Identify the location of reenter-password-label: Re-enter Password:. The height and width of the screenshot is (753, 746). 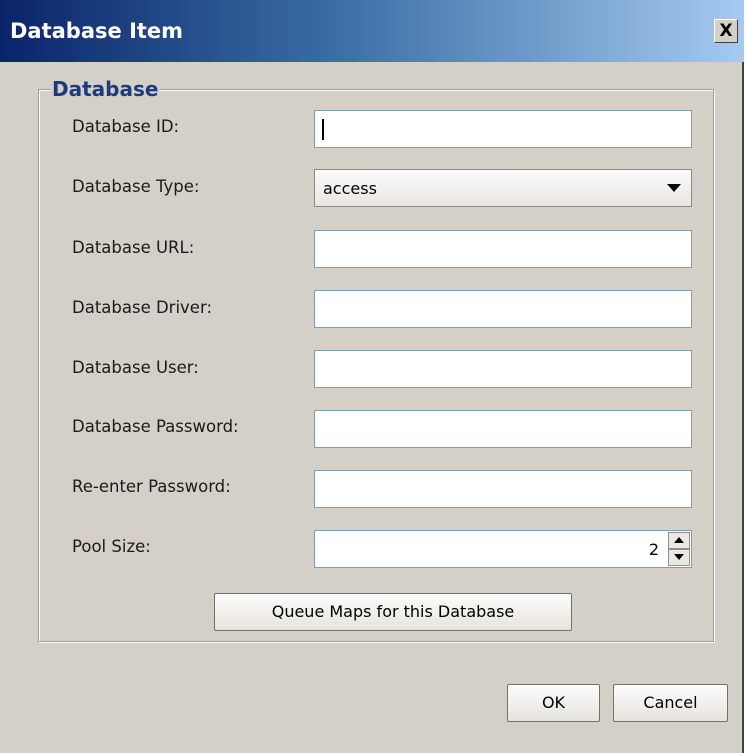
(151, 486).